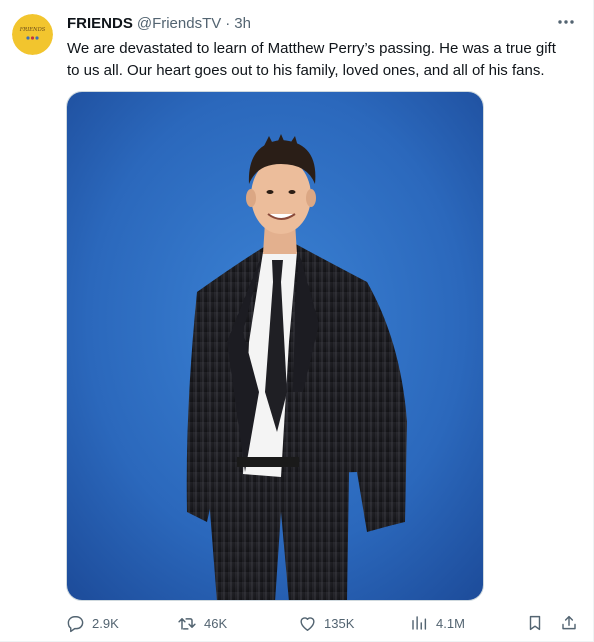  I want to click on timestamp: 3h, so click(242, 24).